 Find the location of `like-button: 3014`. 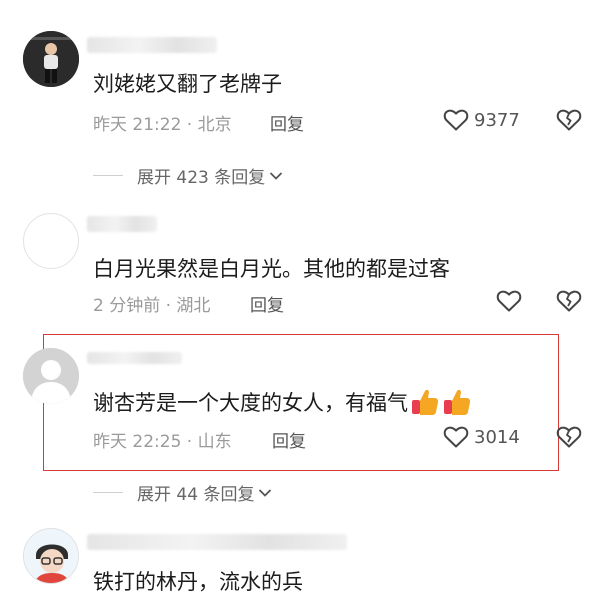

like-button: 3014 is located at coordinates (481, 437).